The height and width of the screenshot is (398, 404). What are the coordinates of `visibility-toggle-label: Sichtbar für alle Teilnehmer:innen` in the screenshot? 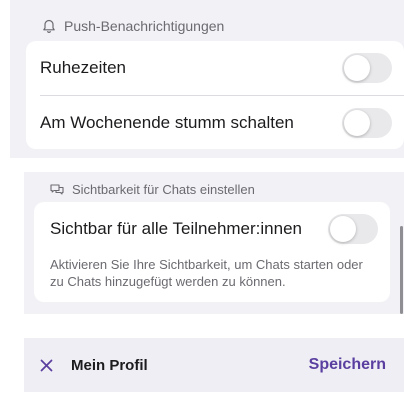 It's located at (176, 228).